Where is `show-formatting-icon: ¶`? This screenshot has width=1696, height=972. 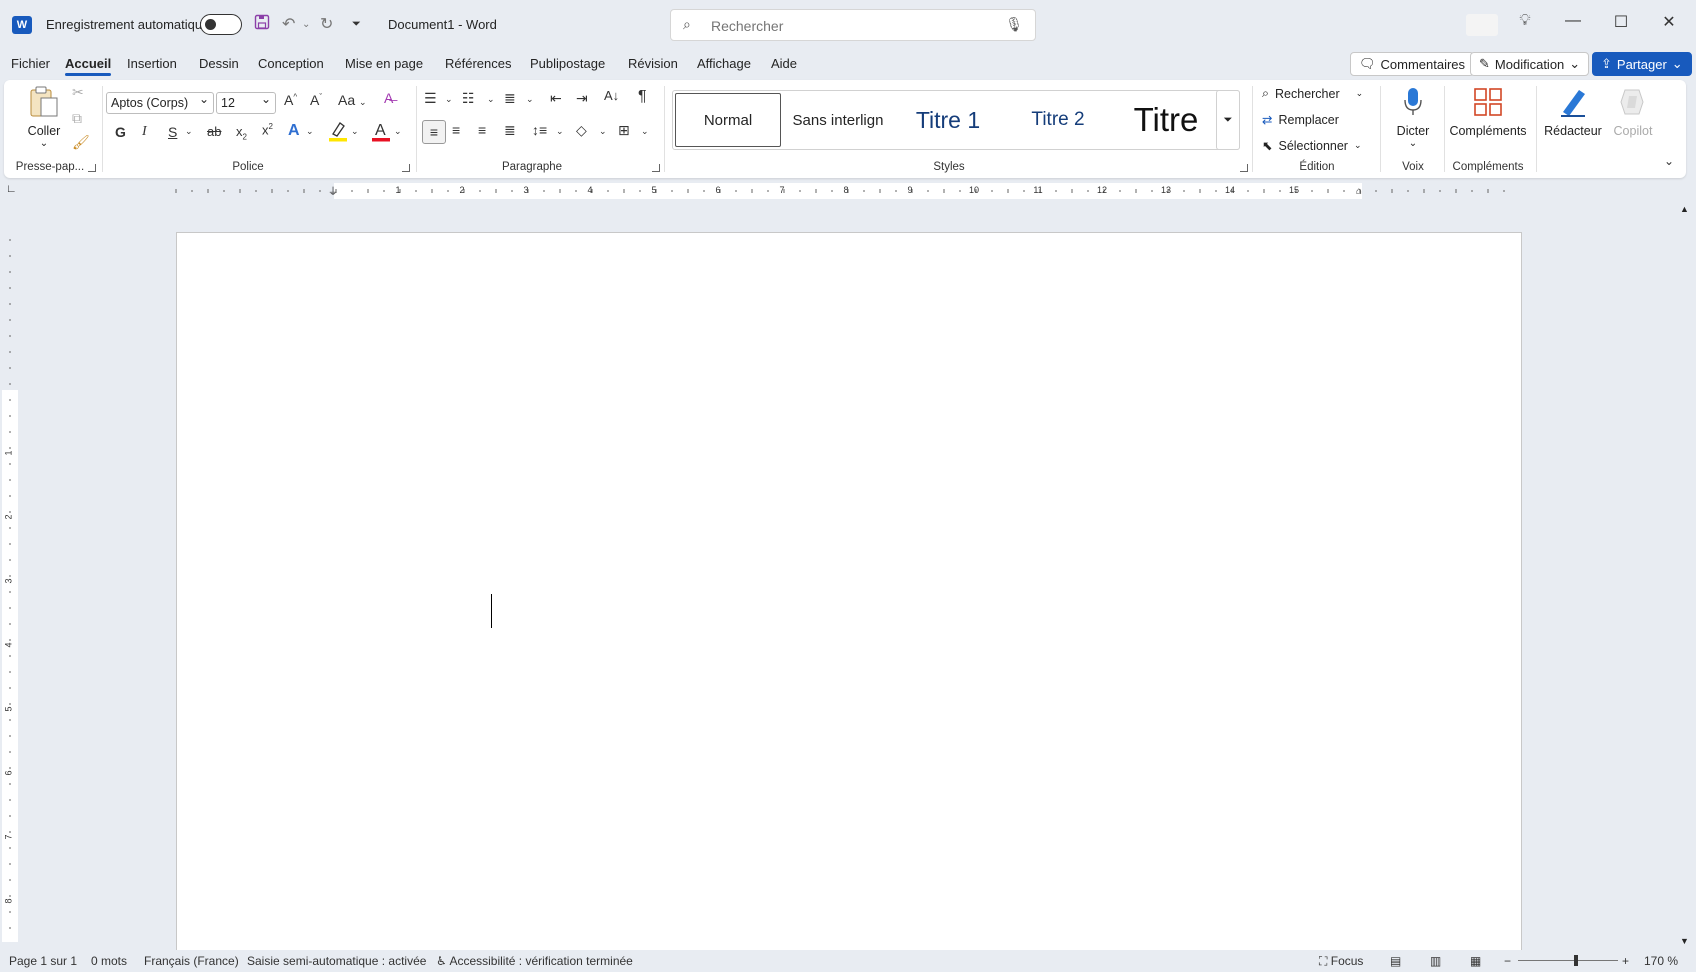 show-formatting-icon: ¶ is located at coordinates (642, 97).